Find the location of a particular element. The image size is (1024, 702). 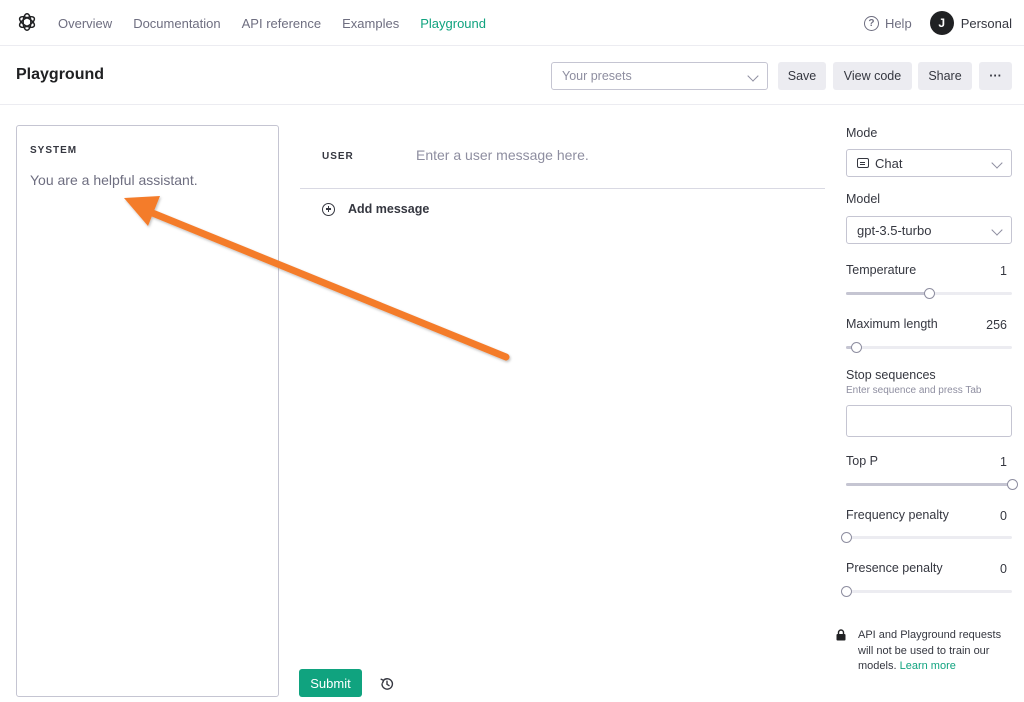

view-code-button: View code is located at coordinates (872, 76).